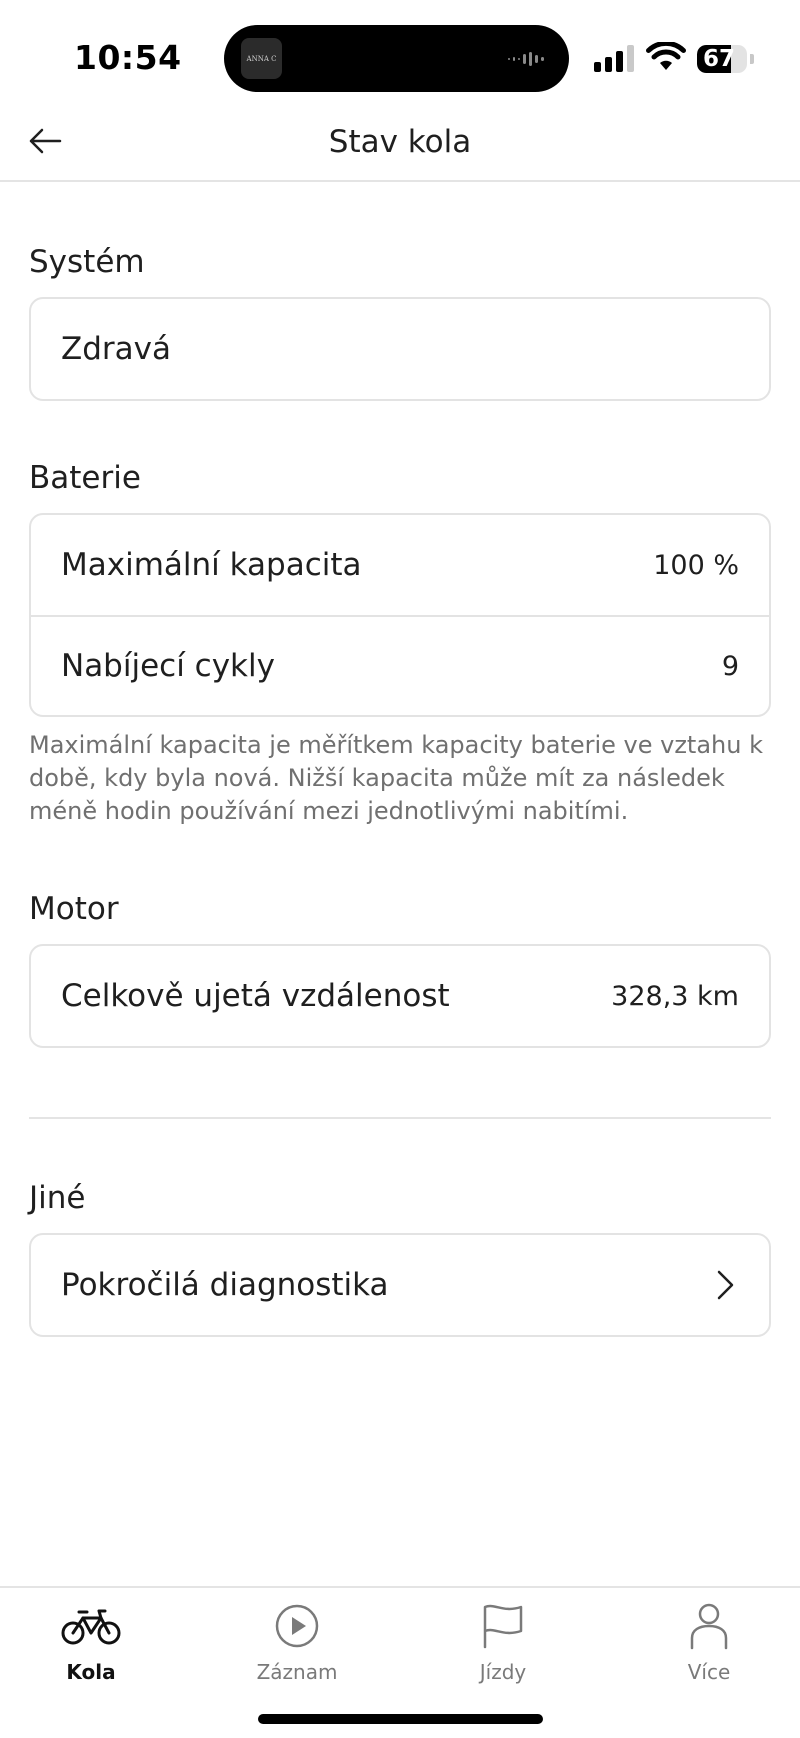  What do you see at coordinates (752, 59) in the screenshot?
I see `battery-tip` at bounding box center [752, 59].